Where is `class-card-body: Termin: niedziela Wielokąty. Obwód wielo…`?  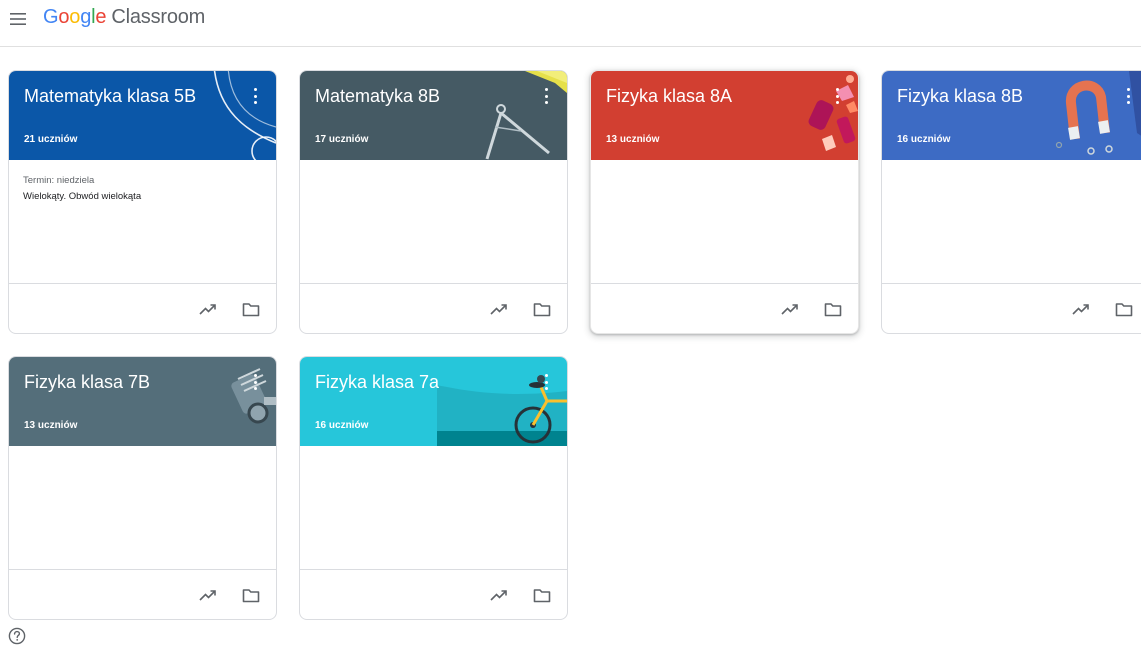 class-card-body: Termin: niedziela Wielokąty. Obwód wielo… is located at coordinates (142, 221).